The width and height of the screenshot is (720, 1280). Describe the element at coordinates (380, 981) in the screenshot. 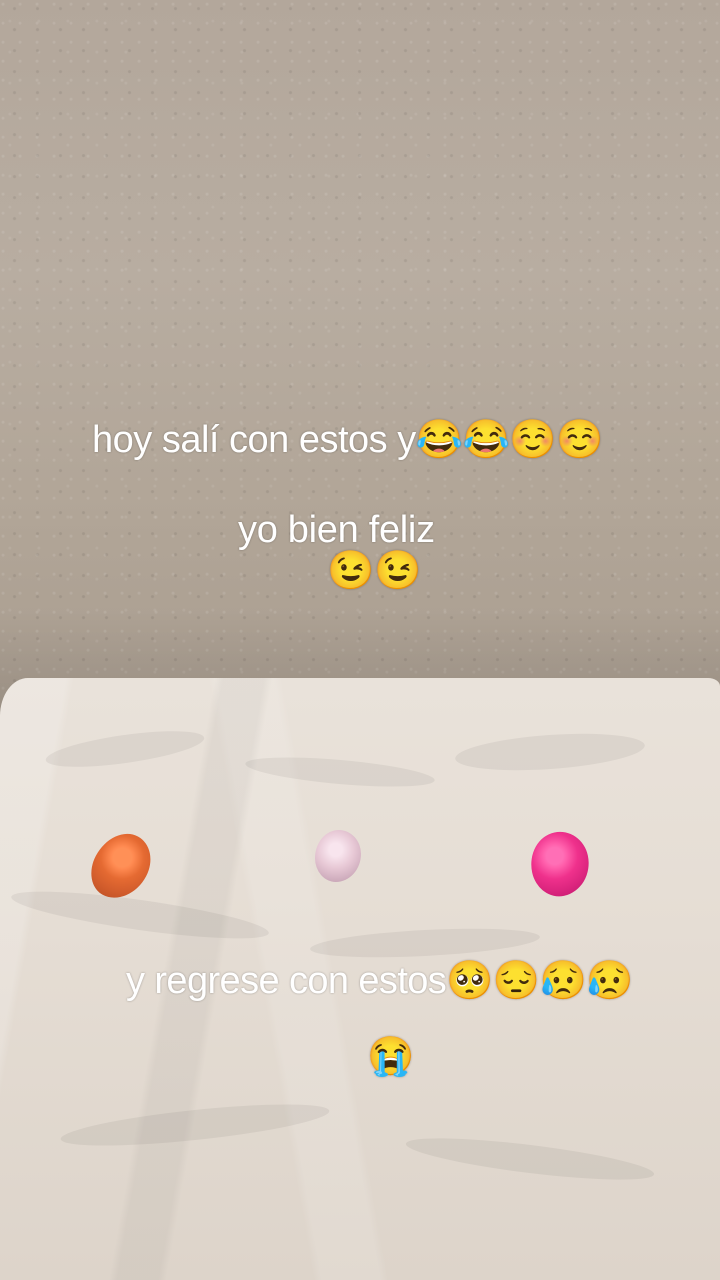

I see `caption-line-4: y regrese con estos🥺😔😥😥` at that location.